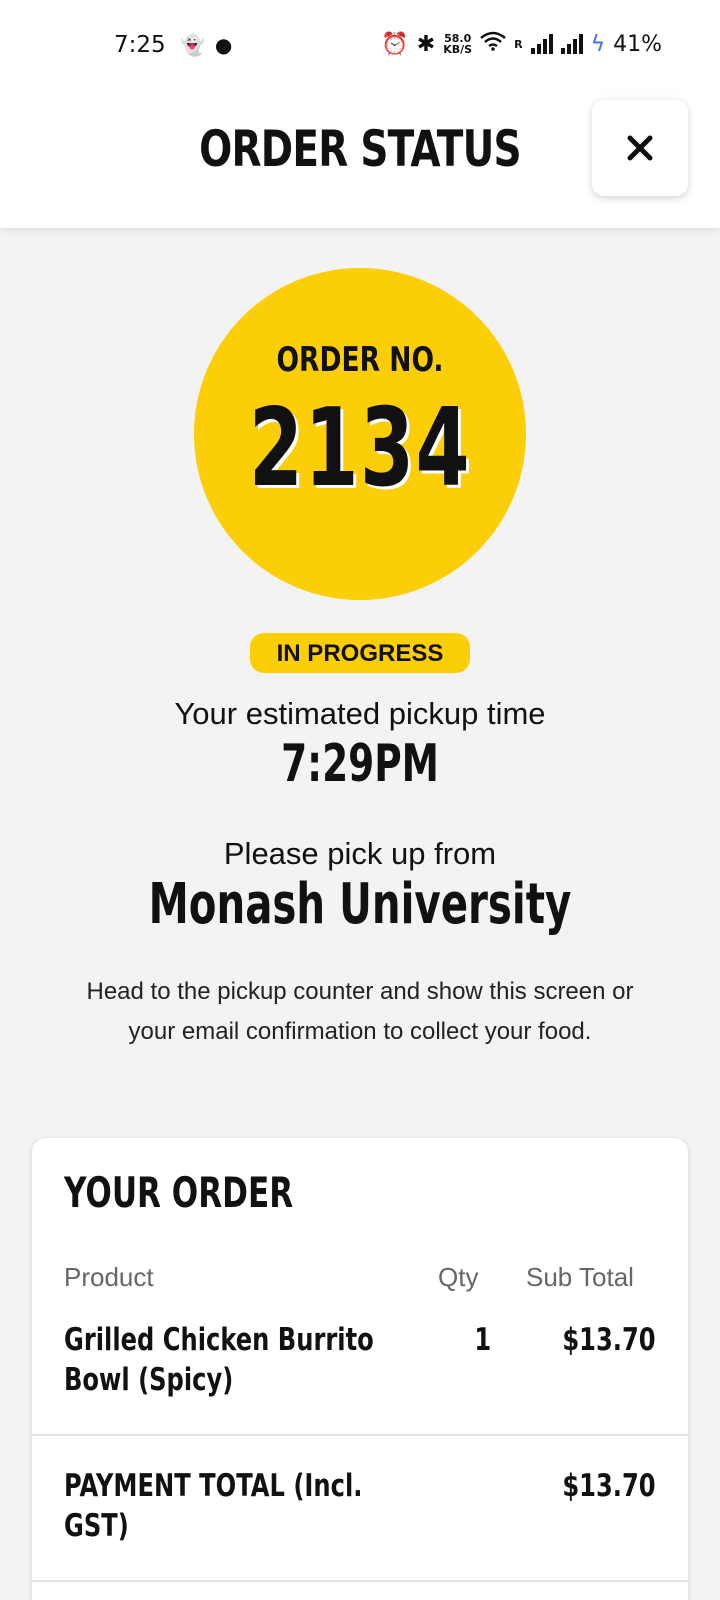 This screenshot has height=1600, width=720. Describe the element at coordinates (493, 44) in the screenshot. I see `wifi-icon` at that location.